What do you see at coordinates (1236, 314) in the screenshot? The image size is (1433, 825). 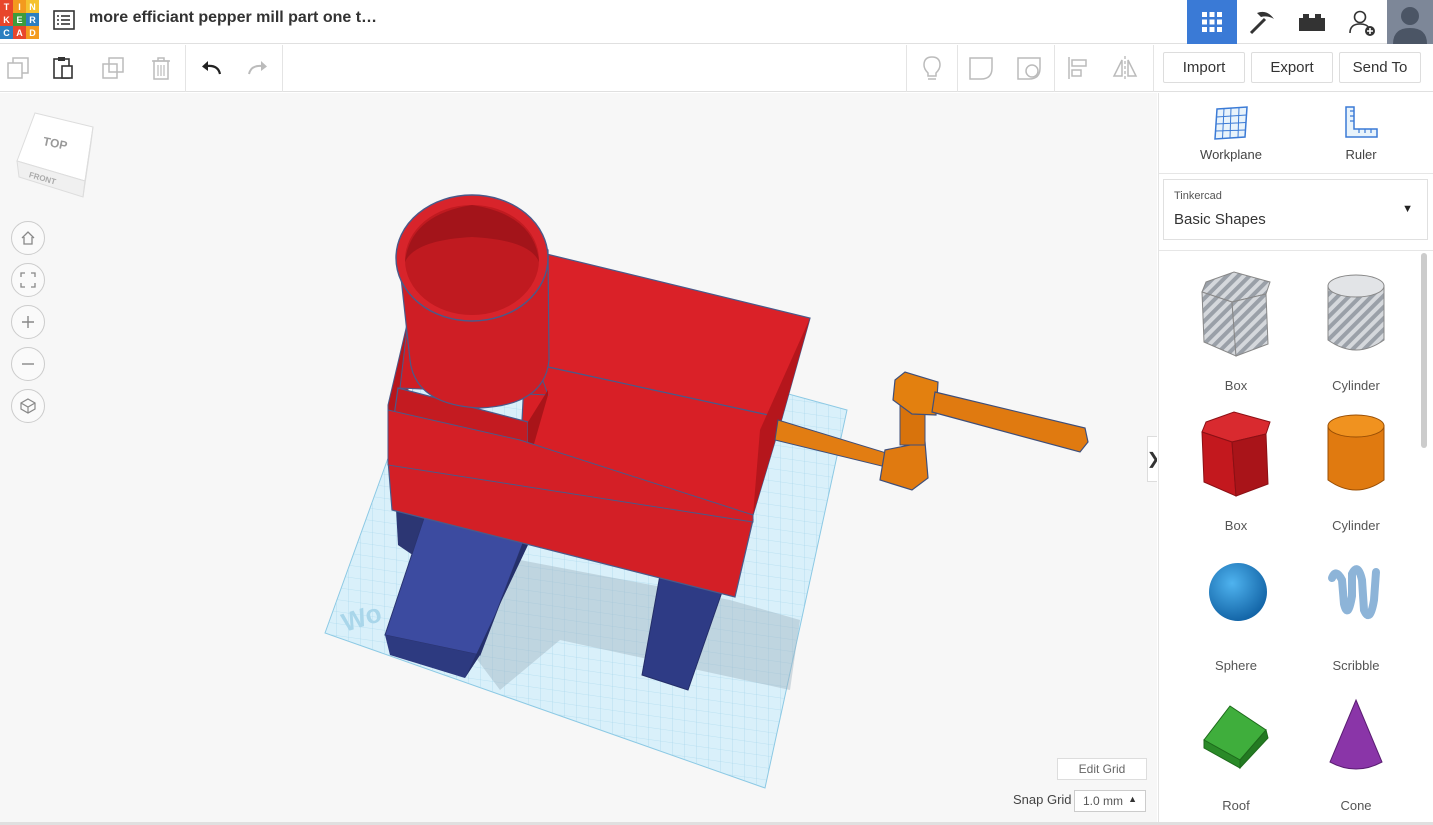 I see `box-hole-icon` at bounding box center [1236, 314].